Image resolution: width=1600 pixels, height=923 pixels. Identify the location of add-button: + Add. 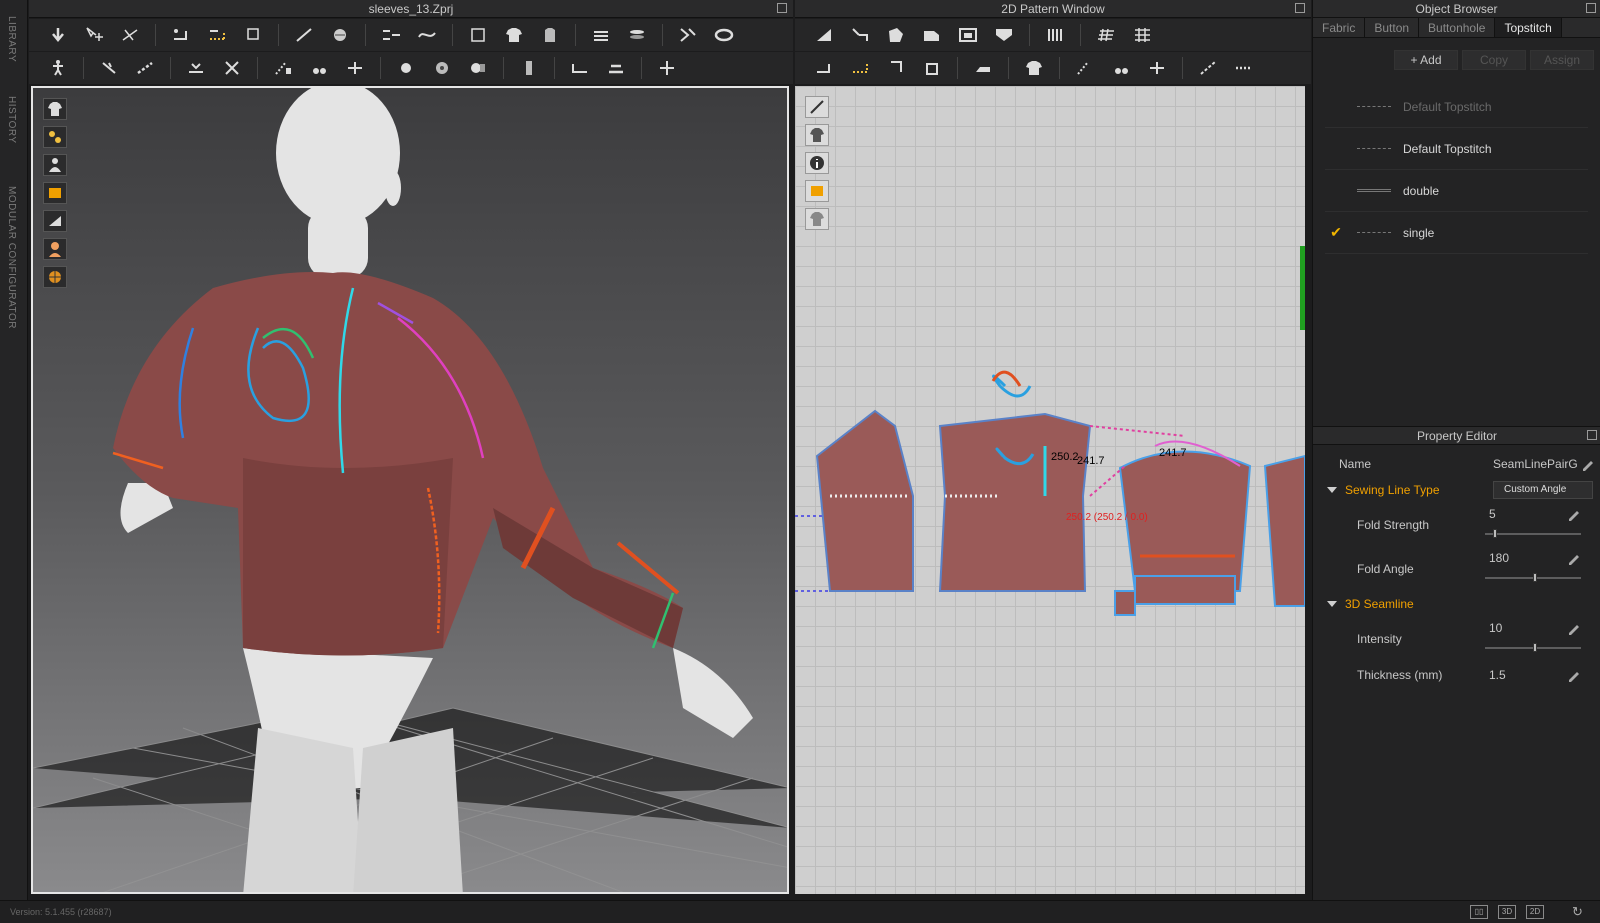
(1426, 60).